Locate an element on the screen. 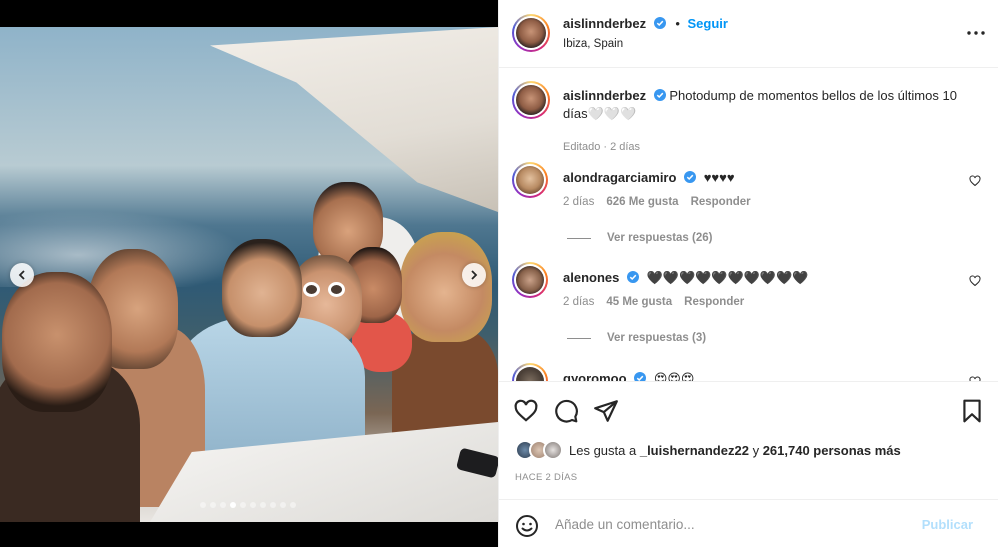  comment-likes: 626 Me gusta is located at coordinates (642, 202).